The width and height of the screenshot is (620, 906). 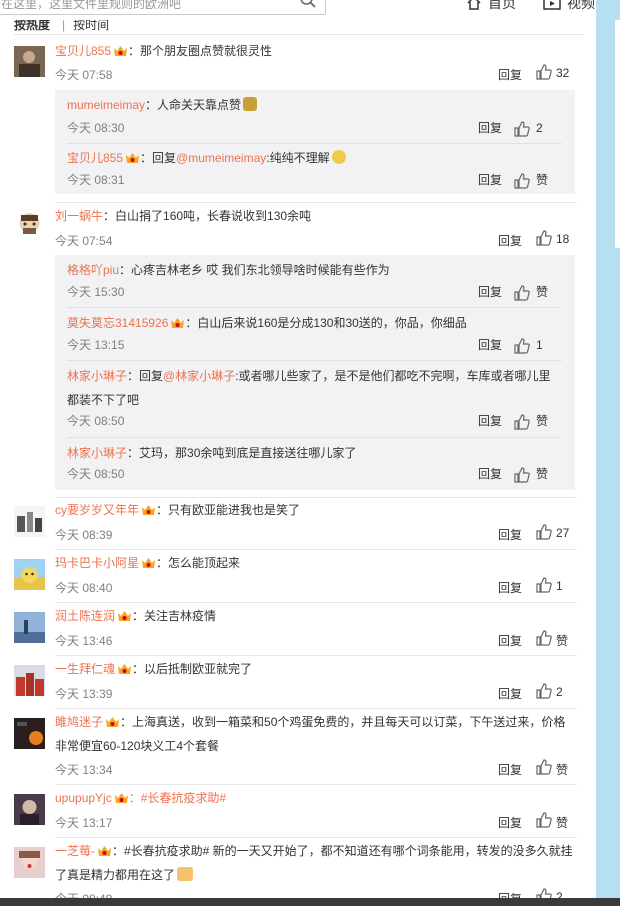 I want to click on reply-username: 宝贝儿855, so click(x=95, y=158).